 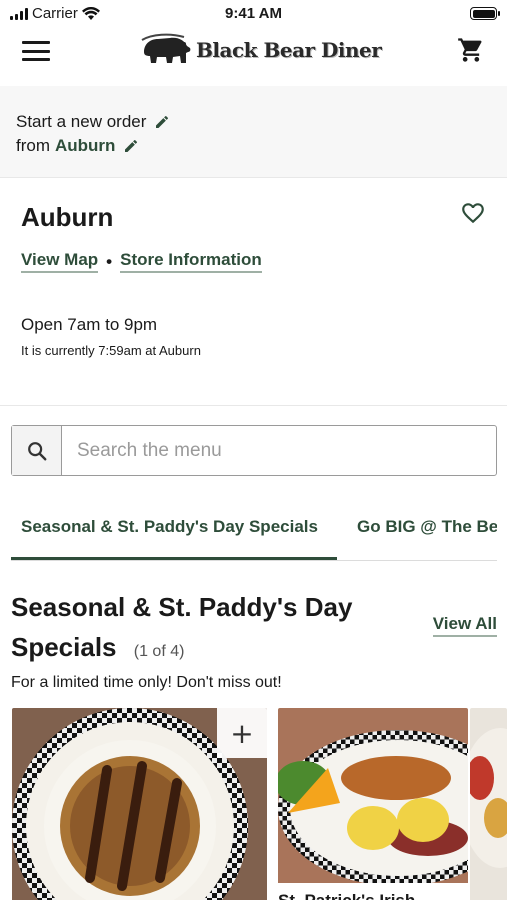 What do you see at coordinates (131, 146) in the screenshot?
I see `edit-location-icon` at bounding box center [131, 146].